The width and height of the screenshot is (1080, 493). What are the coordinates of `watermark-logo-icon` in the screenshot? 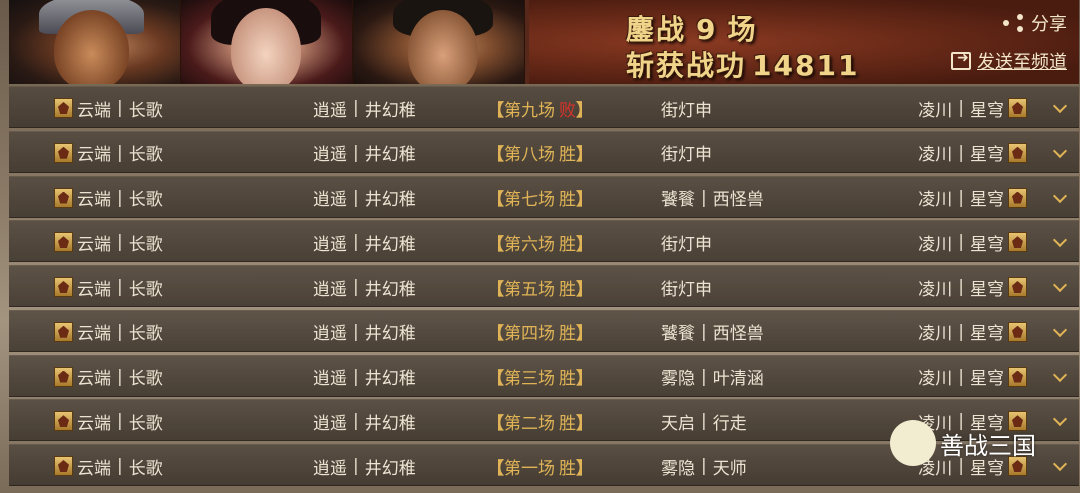 It's located at (913, 443).